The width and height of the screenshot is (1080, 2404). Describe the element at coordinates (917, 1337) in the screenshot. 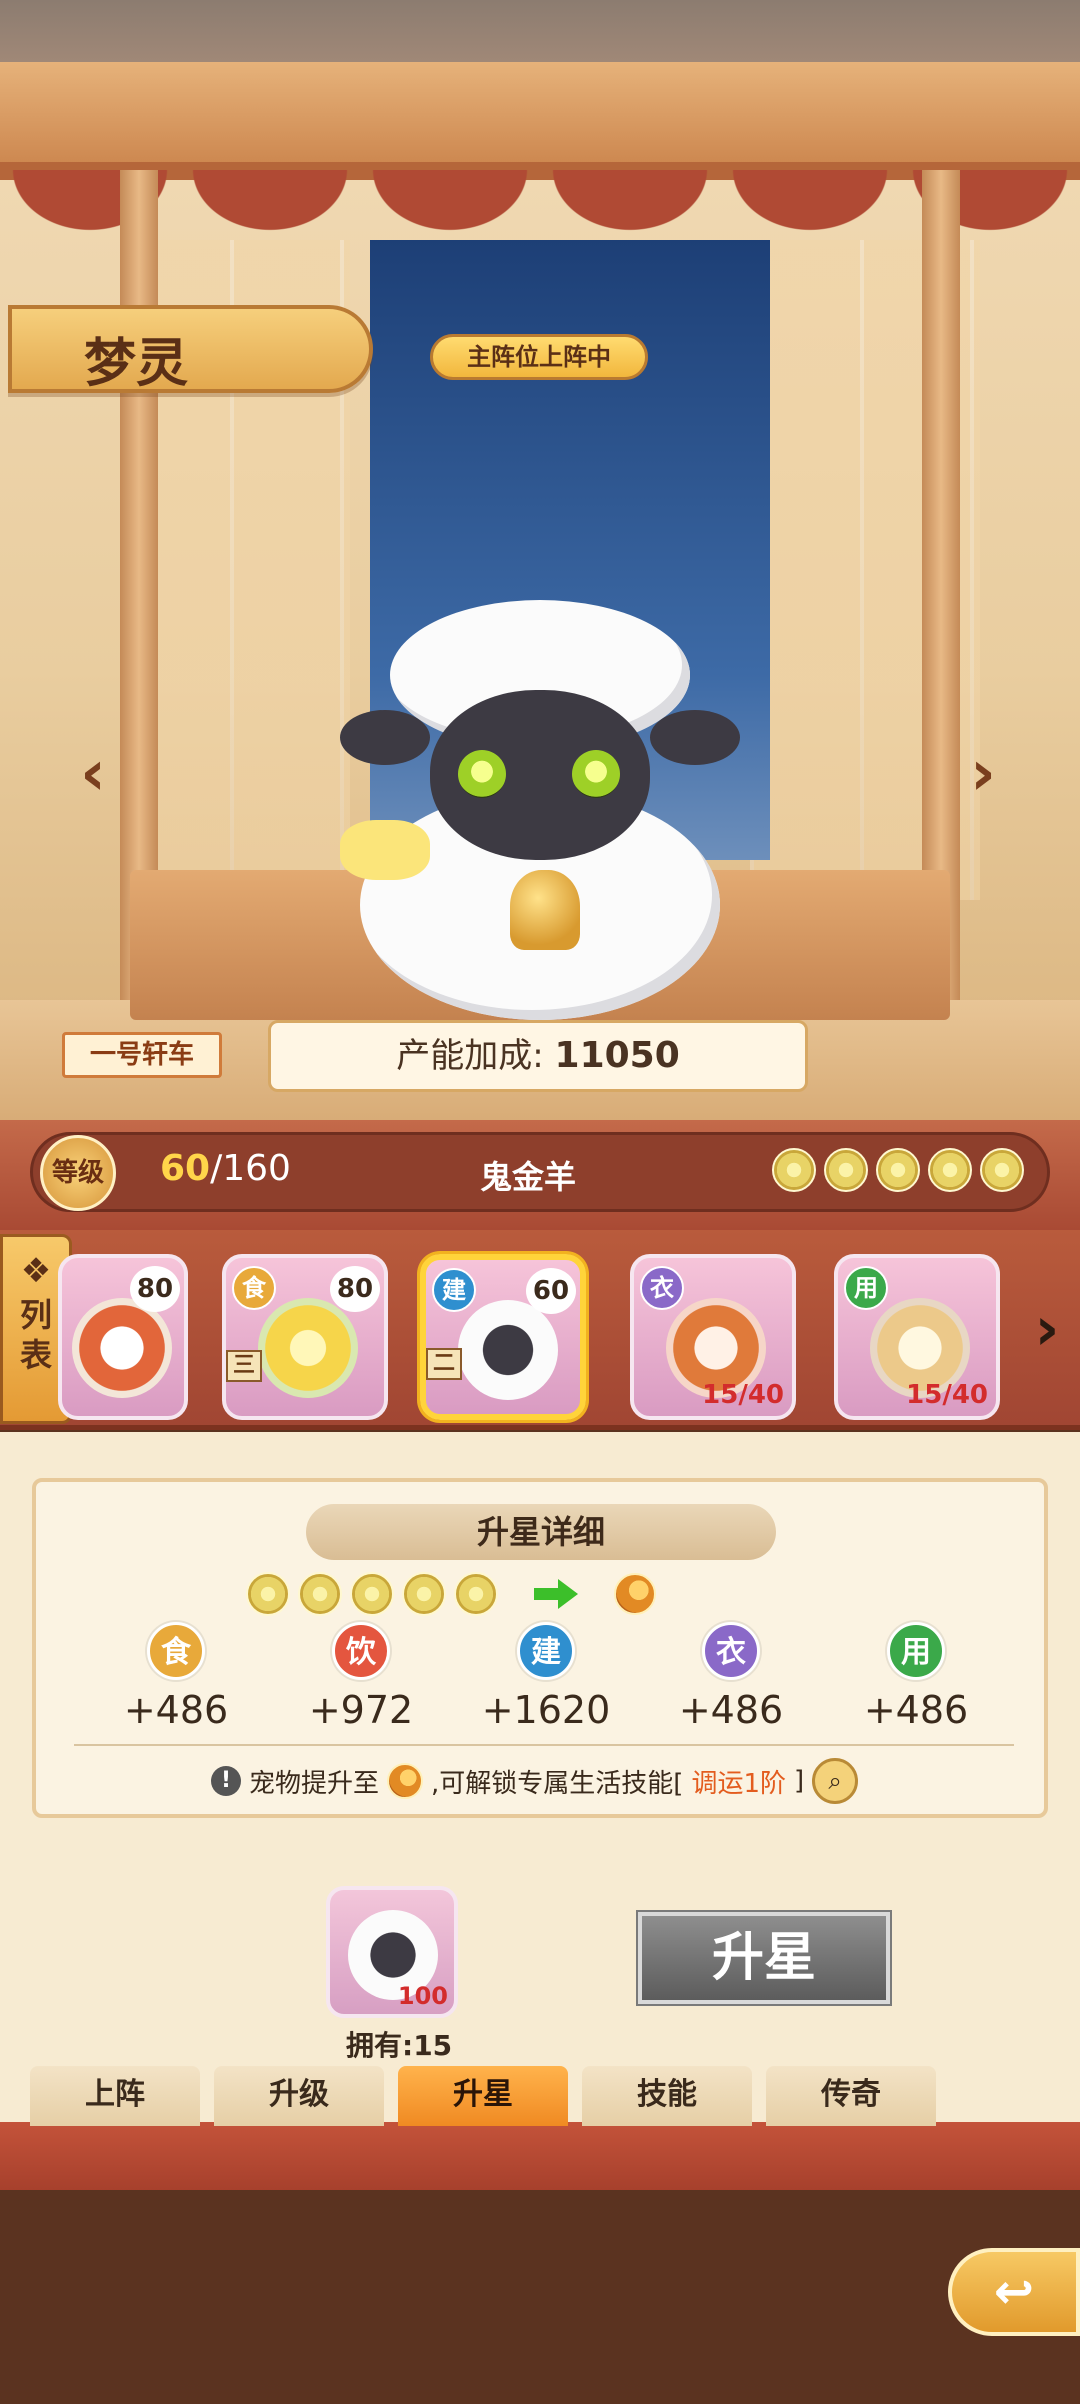

I see `pet-card: 用 15/40` at that location.